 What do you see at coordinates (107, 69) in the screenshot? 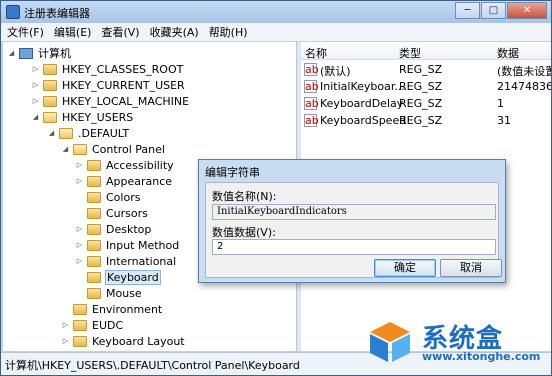
I see `tree-node-hkcr: ▷ HKEY_CLASSES_ROOT` at bounding box center [107, 69].